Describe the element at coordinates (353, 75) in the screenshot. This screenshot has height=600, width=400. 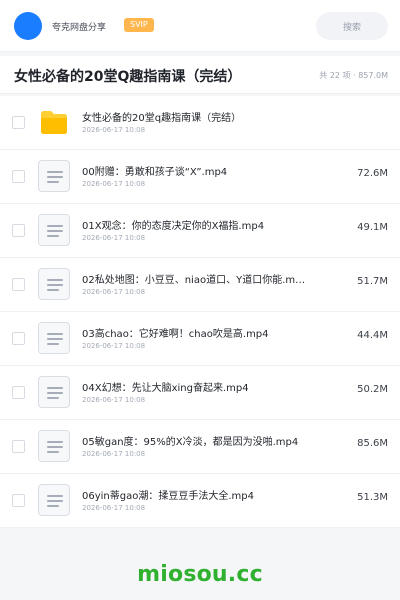
I see `item-count-size: 共 22 项 · 857.0M` at that location.